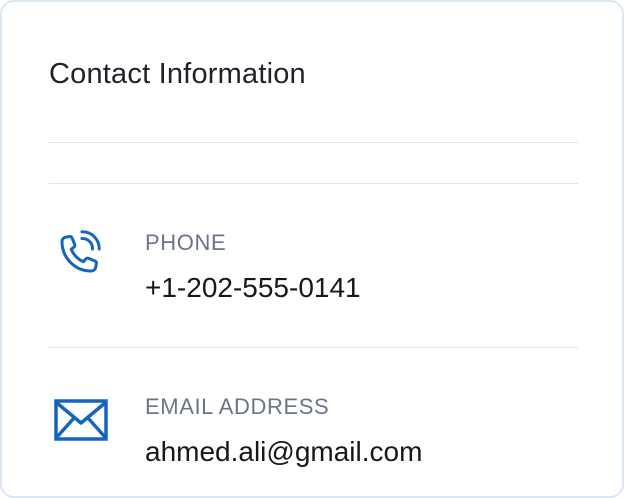 This screenshot has width=624, height=498. What do you see at coordinates (284, 451) in the screenshot?
I see `email-value: ahmed.ali@gmail.com` at bounding box center [284, 451].